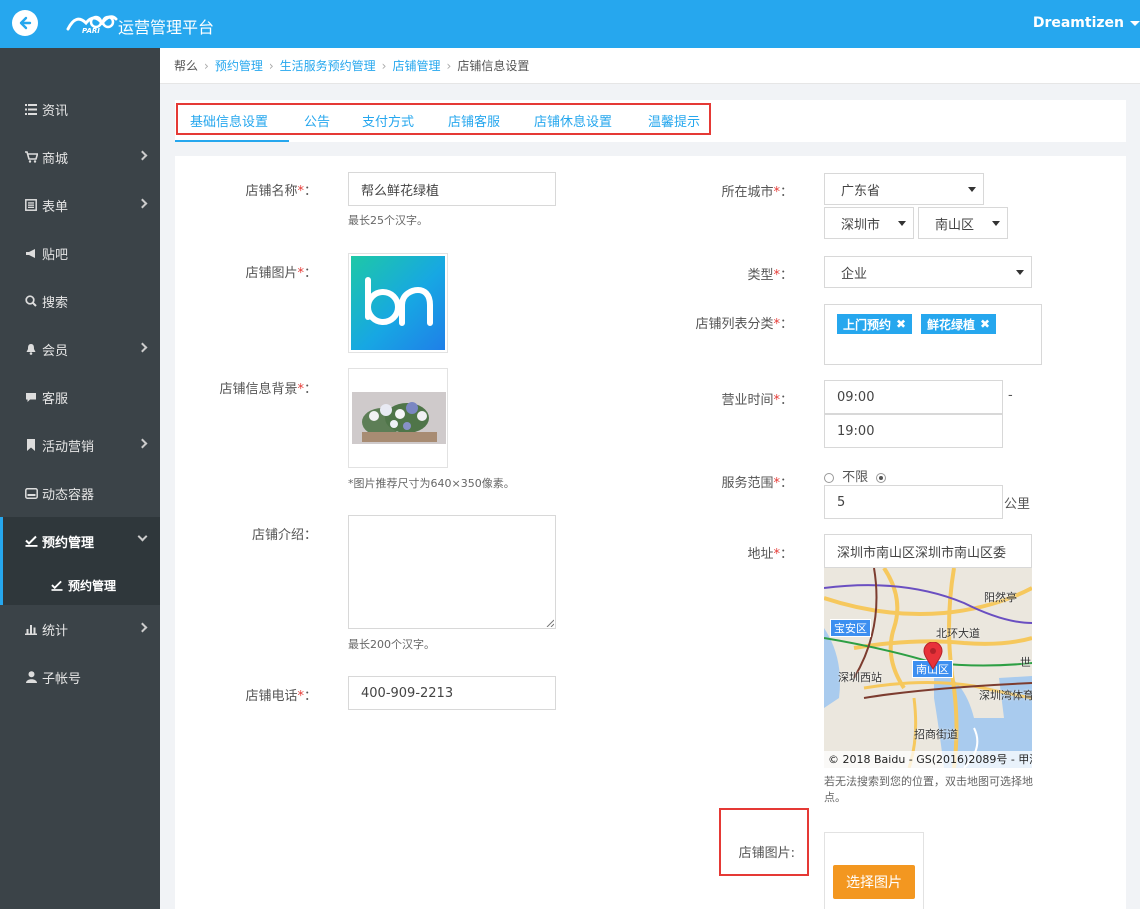 The image size is (1140, 909). Describe the element at coordinates (904, 189) in the screenshot. I see `province-select: 广东省` at that location.